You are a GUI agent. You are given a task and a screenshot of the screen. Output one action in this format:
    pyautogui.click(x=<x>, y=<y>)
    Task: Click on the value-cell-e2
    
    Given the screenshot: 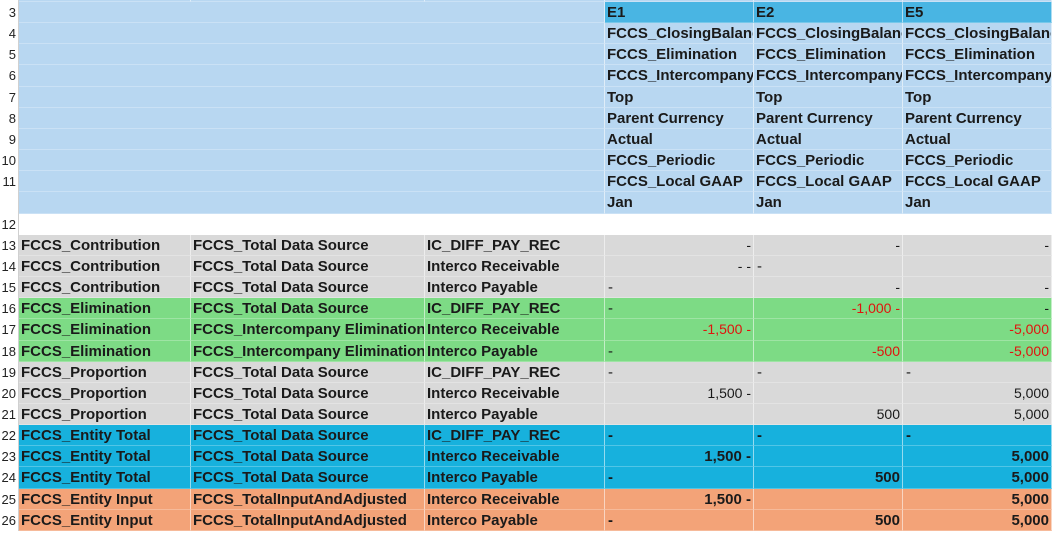 What is the action you would take?
    pyautogui.click(x=828, y=393)
    